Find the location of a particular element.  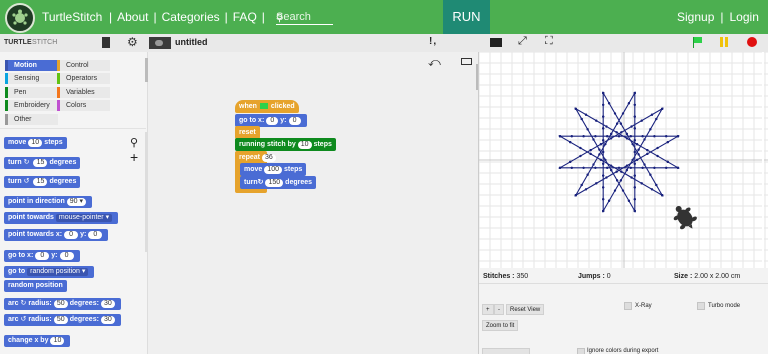

nav-link-about: About is located at coordinates (132, 17).